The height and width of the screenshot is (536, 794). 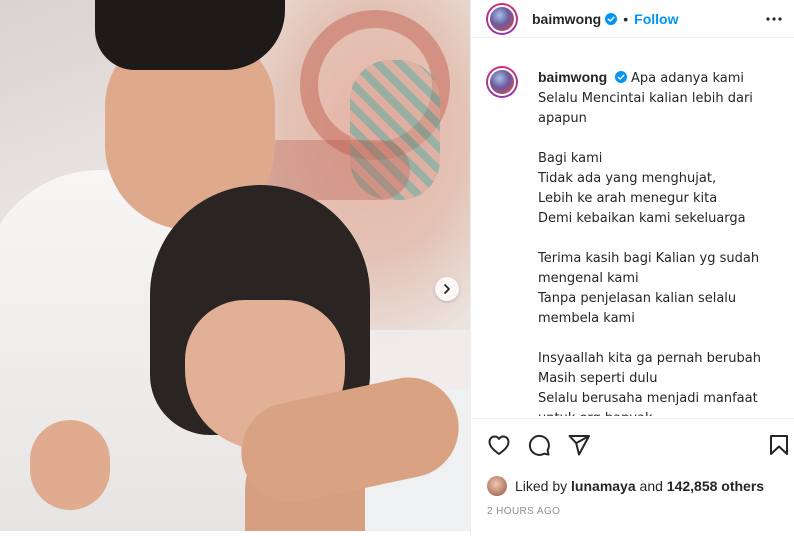 What do you see at coordinates (651, 486) in the screenshot?
I see `likes-conjunction: and` at bounding box center [651, 486].